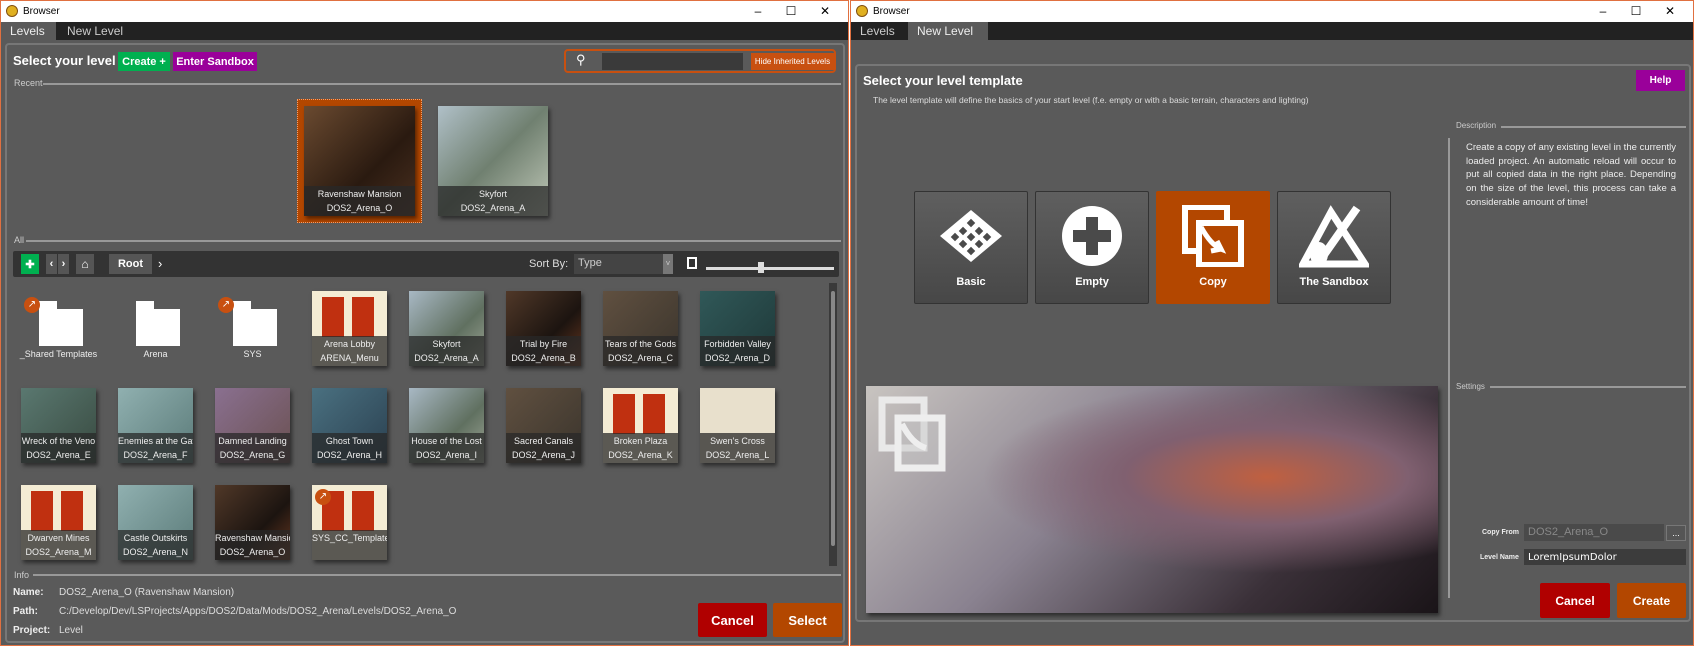 The image size is (1694, 646). I want to click on sort-value: Type, so click(590, 263).